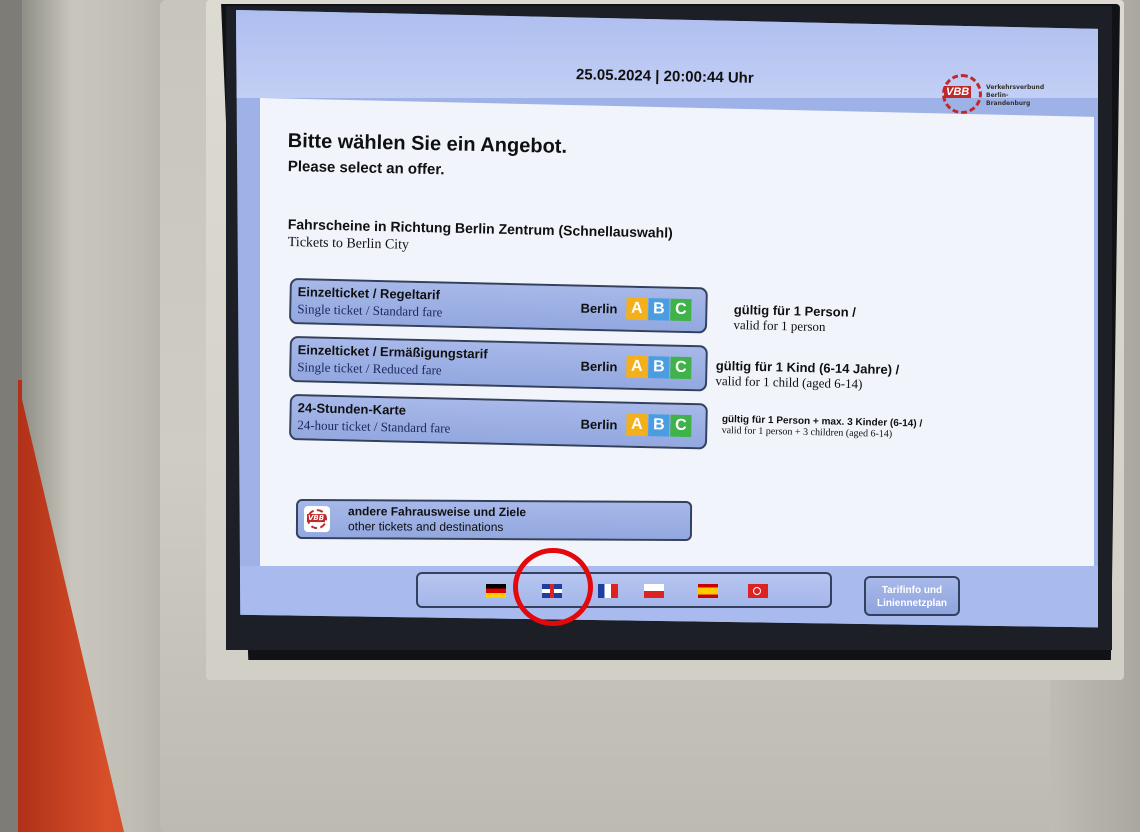  Describe the element at coordinates (369, 368) in the screenshot. I see `ticket-name-en: Single ticket / Reduced fare` at that location.